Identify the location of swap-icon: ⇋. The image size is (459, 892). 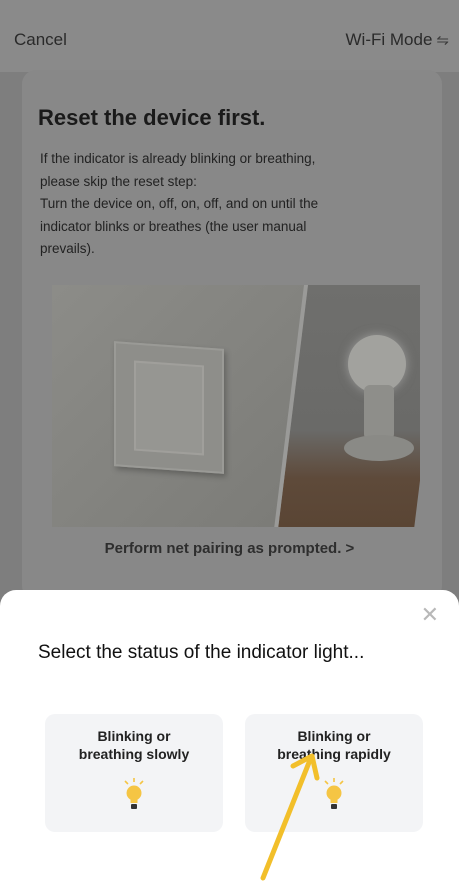
(442, 40).